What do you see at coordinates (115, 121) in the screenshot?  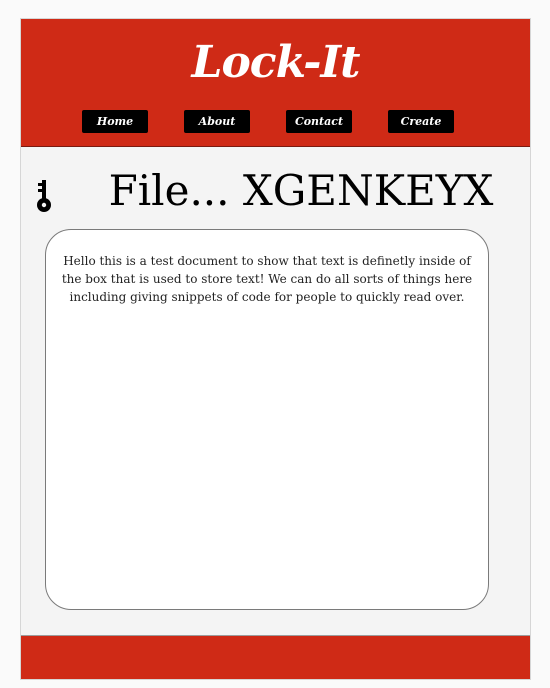 I see `nav-home-button: Home` at bounding box center [115, 121].